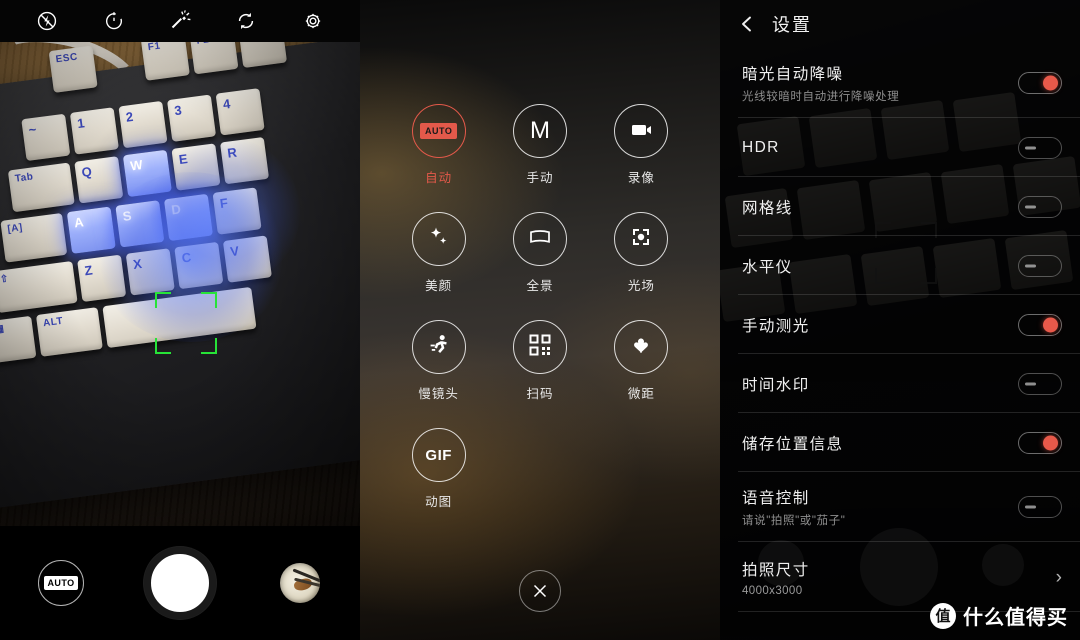 This screenshot has height=640, width=1080. I want to click on watermark-text: 什么值得买, so click(1015, 618).